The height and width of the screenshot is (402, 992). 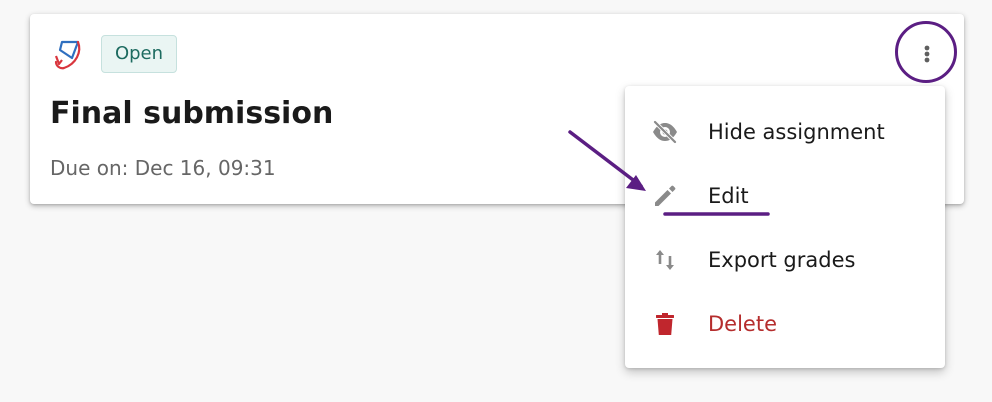 I want to click on menu-item-delete: Delete, so click(x=785, y=324).